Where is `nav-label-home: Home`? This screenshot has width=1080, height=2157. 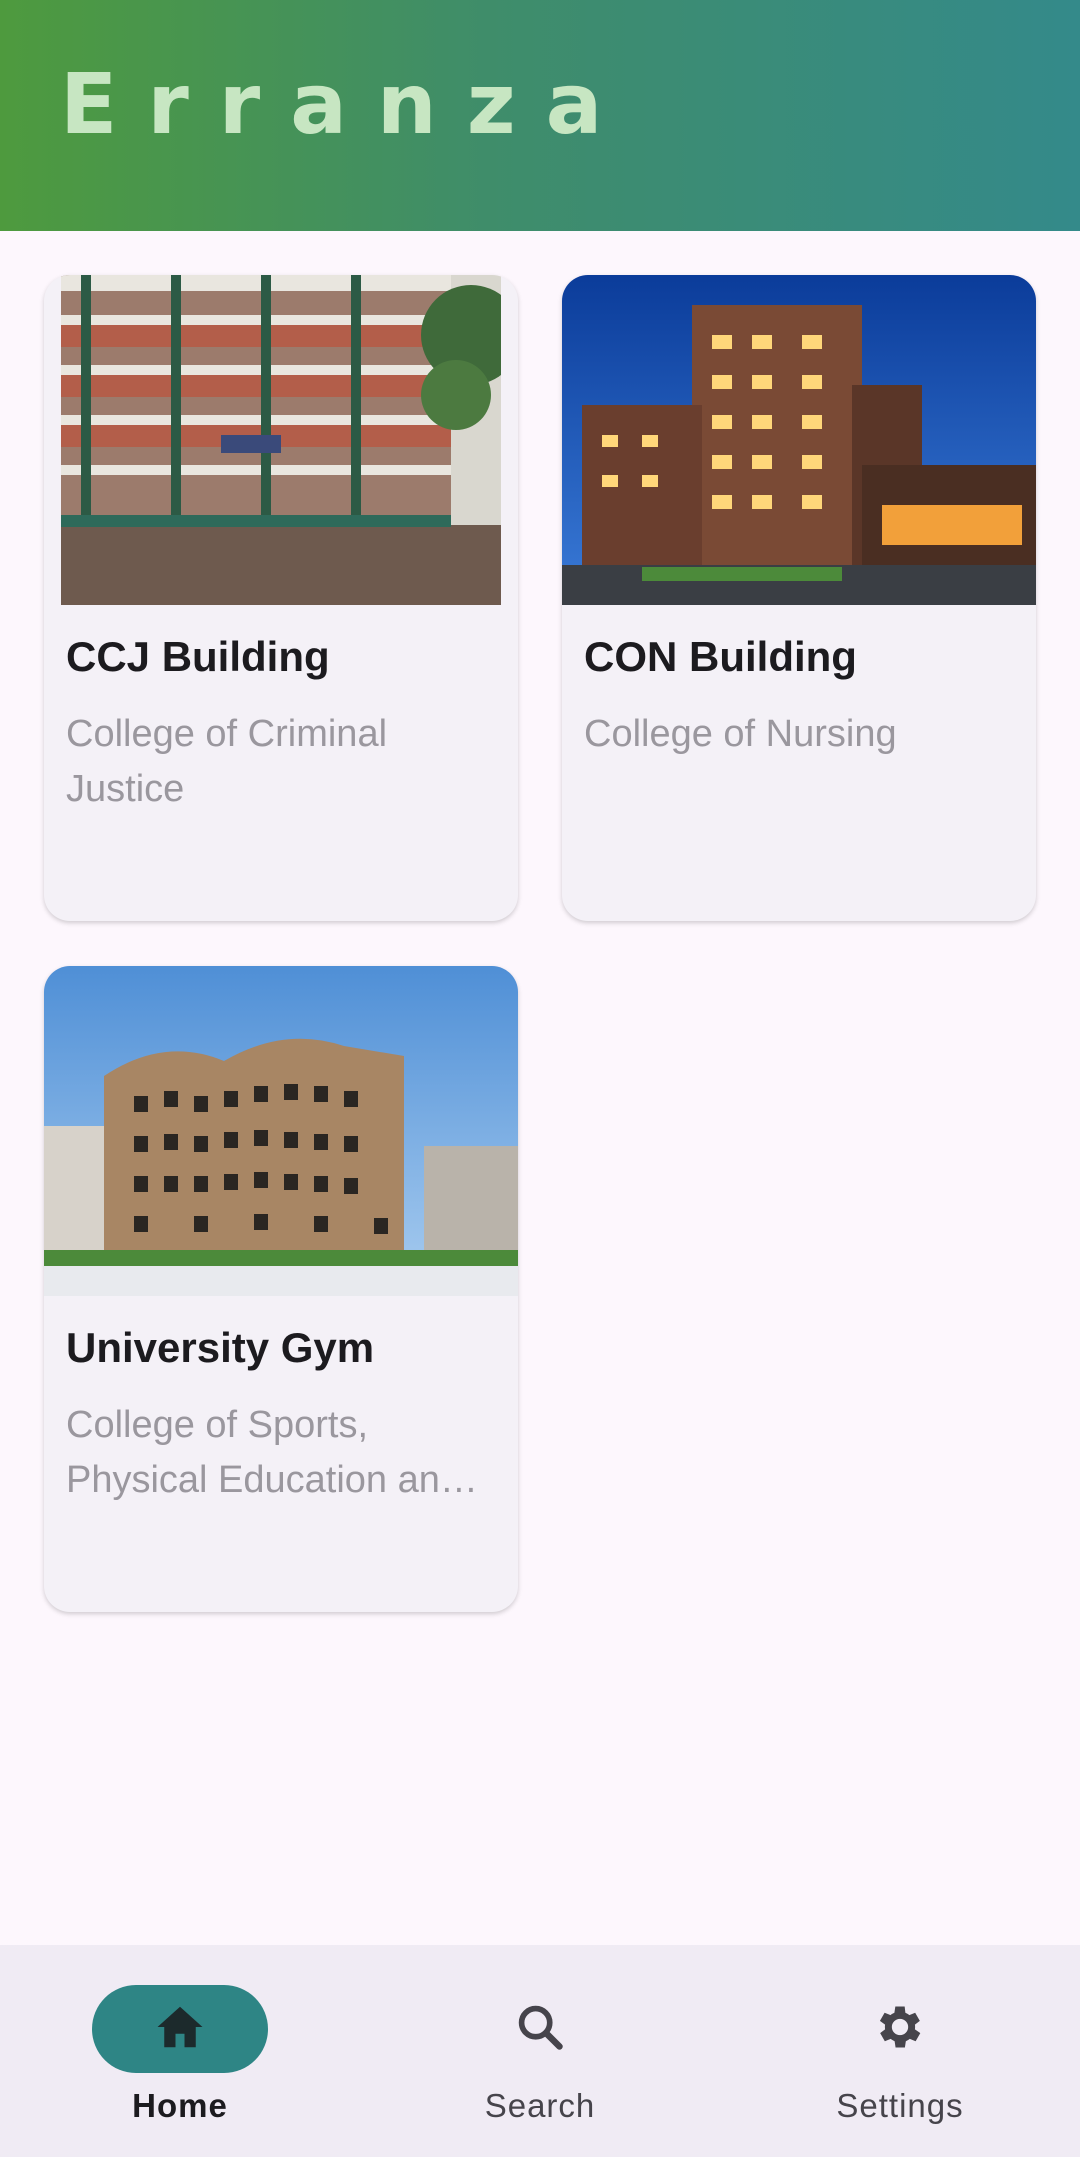 nav-label-home: Home is located at coordinates (180, 2105).